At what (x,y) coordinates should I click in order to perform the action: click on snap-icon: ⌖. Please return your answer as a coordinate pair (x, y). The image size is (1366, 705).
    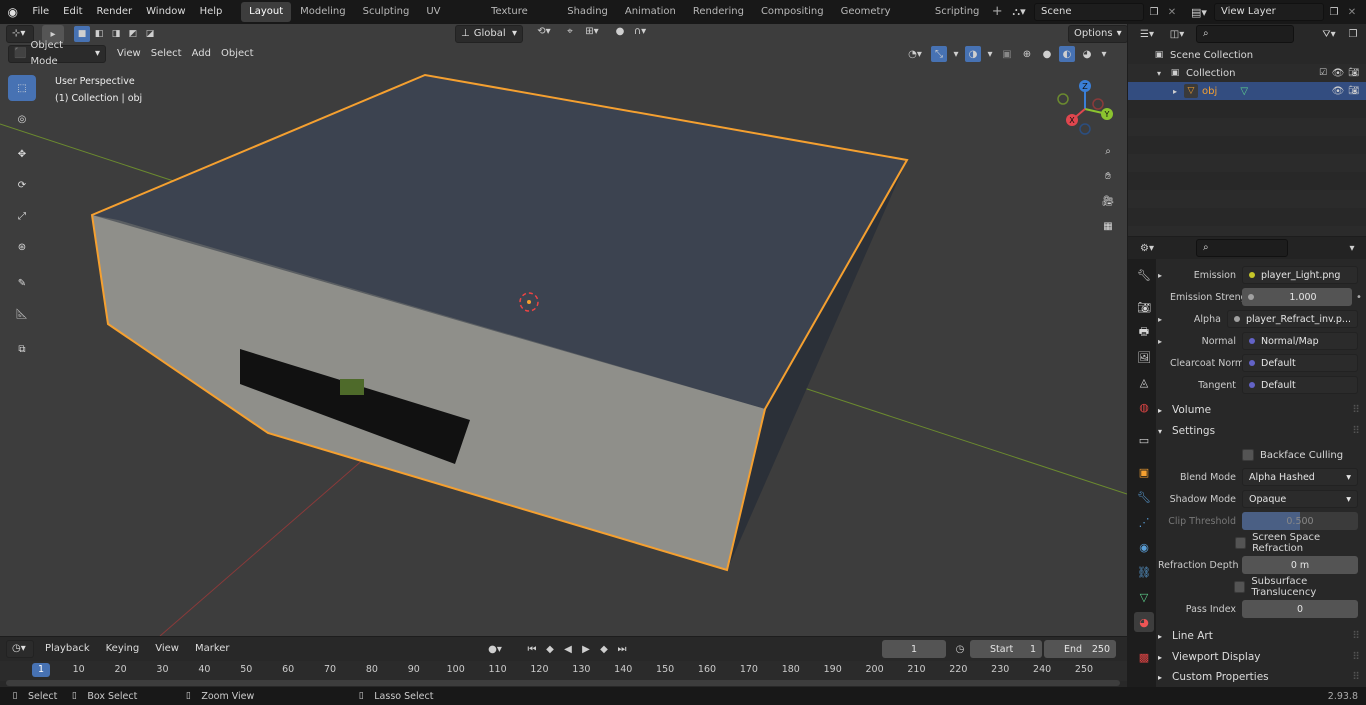
    Looking at the image, I should click on (570, 31).